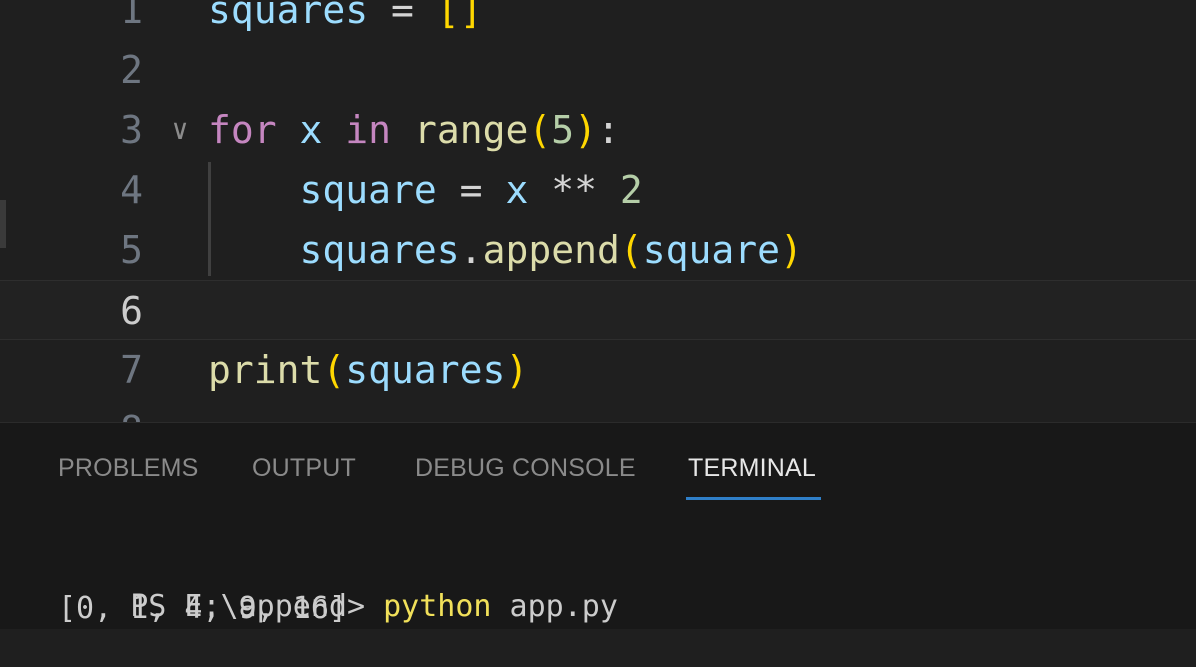 The height and width of the screenshot is (667, 1196). What do you see at coordinates (131, 70) in the screenshot?
I see `line-number: 2` at bounding box center [131, 70].